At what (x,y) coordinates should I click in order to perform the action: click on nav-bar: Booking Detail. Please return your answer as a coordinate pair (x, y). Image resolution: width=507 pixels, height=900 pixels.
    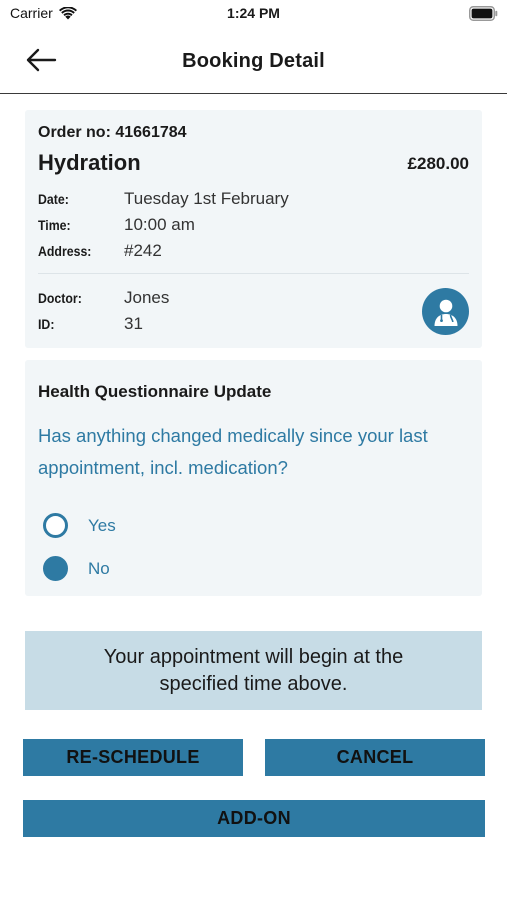
    Looking at the image, I should click on (253, 62).